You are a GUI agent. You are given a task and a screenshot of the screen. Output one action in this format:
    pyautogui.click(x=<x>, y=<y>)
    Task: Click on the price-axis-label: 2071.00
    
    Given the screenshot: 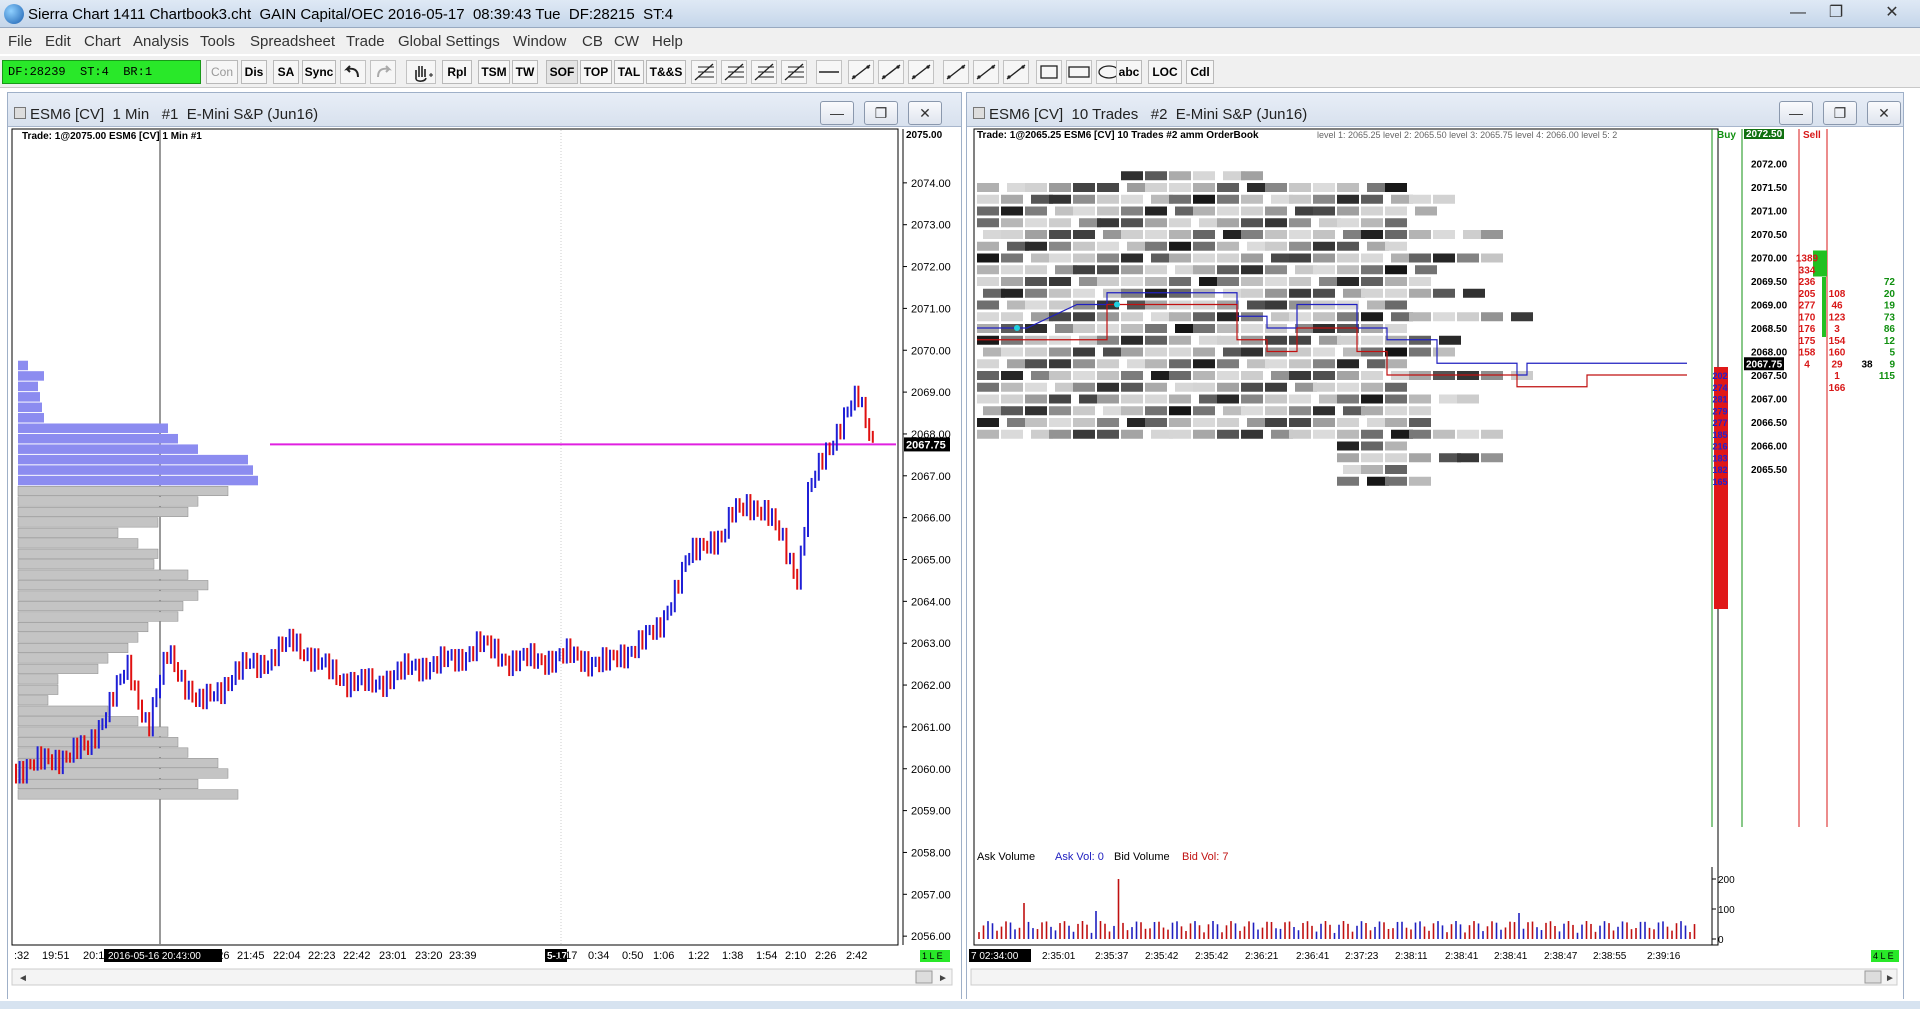 What is the action you would take?
    pyautogui.click(x=931, y=309)
    